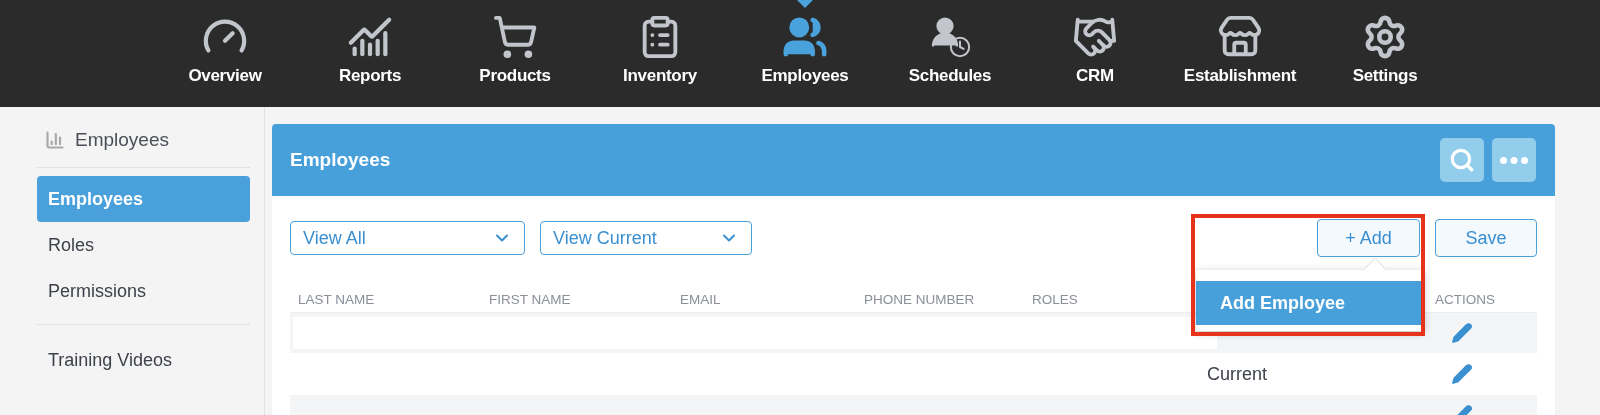 Image resolution: width=1600 pixels, height=415 pixels. What do you see at coordinates (122, 140) in the screenshot?
I see `sidebar-title: Employees` at bounding box center [122, 140].